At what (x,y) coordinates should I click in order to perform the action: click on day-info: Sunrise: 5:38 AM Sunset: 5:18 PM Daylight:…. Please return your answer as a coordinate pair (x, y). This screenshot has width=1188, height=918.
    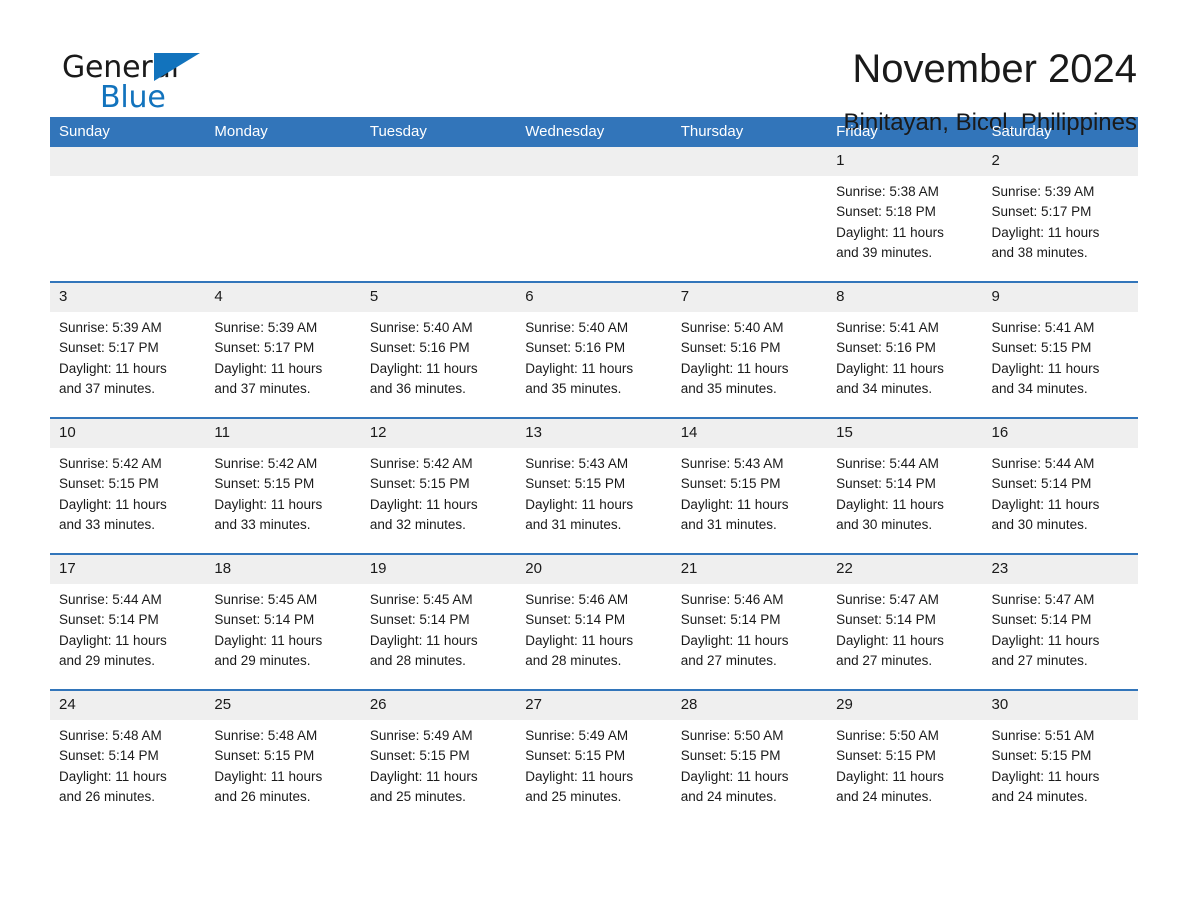
    Looking at the image, I should click on (904, 219).